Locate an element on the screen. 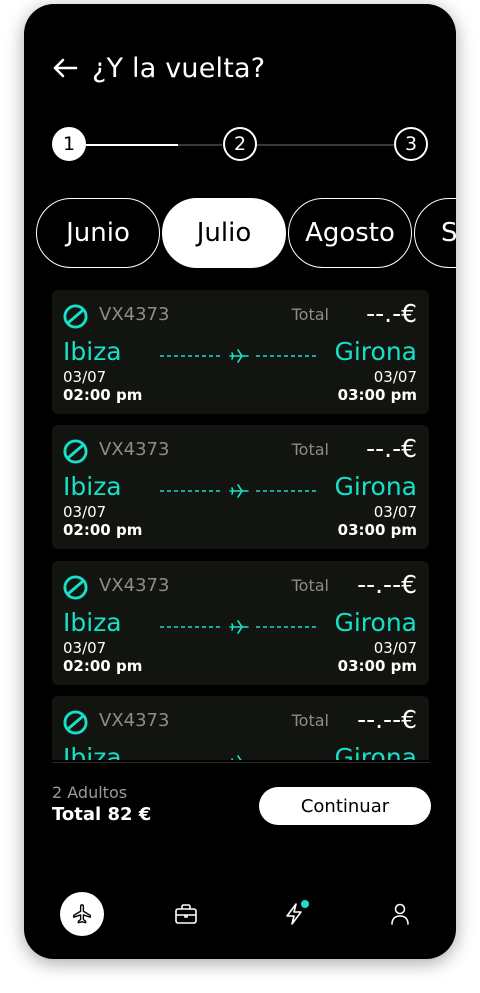  plane-icon is located at coordinates (82, 914).